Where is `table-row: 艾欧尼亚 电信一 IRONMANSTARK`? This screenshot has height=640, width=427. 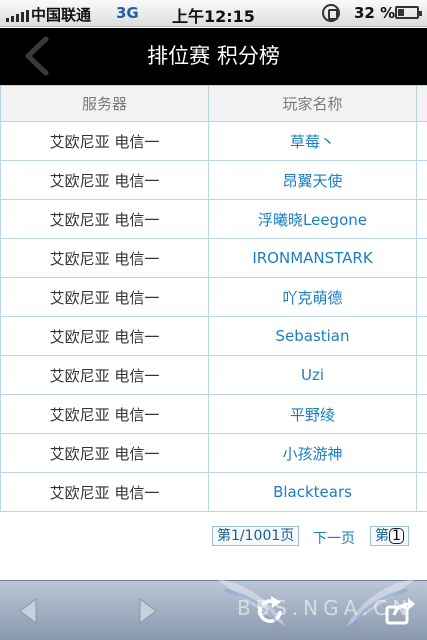 table-row: 艾欧尼亚 电信一 IRONMANSTARK is located at coordinates (213, 258).